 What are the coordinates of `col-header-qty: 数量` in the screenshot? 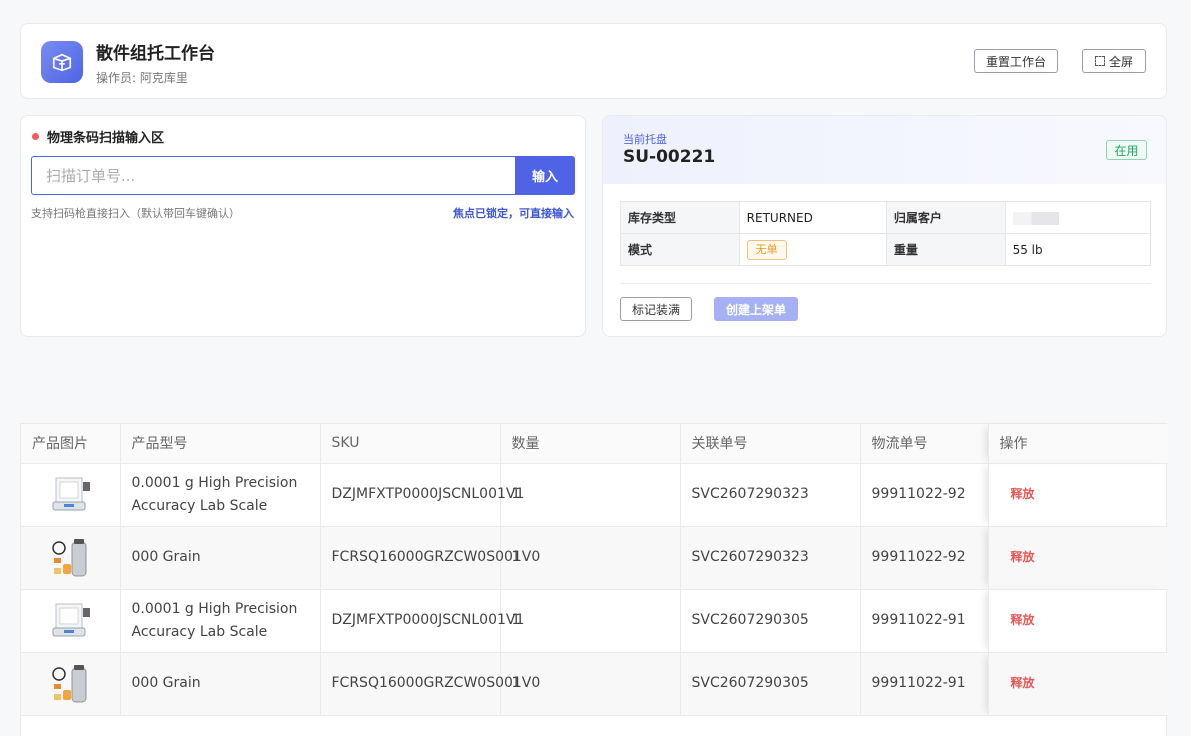 It's located at (590, 444).